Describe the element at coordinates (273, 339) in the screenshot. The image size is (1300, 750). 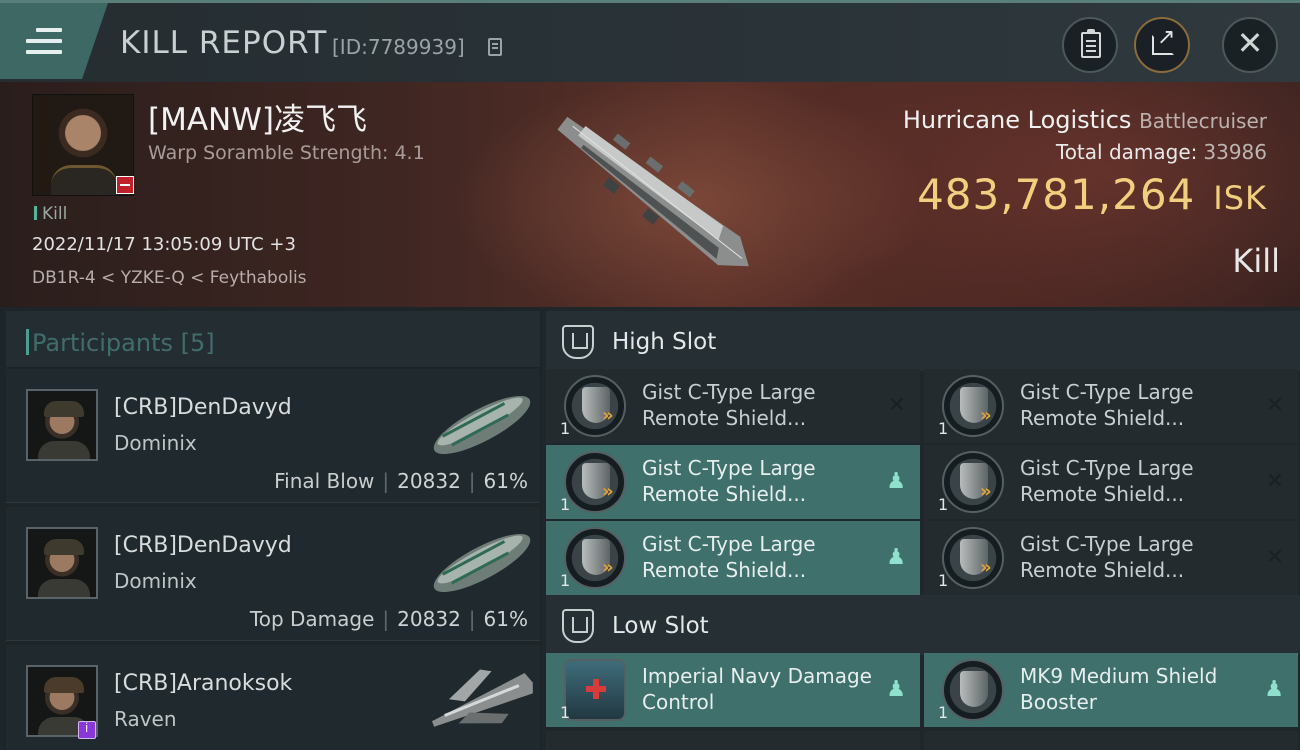
I see `participants-header: Participants [5]` at that location.